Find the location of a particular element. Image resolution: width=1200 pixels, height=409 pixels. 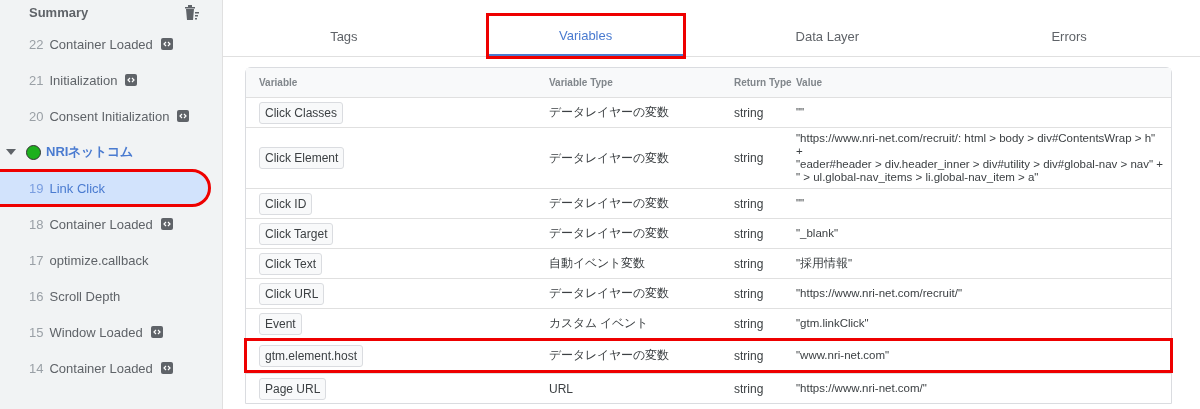

event-name: Consent Initialization is located at coordinates (109, 116).